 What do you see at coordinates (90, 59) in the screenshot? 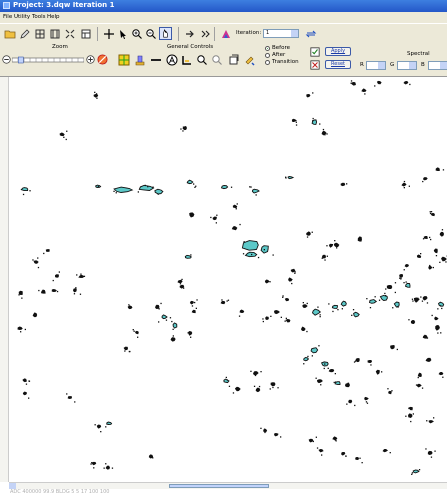
I see `zoom-in-circle-icon` at bounding box center [90, 59].